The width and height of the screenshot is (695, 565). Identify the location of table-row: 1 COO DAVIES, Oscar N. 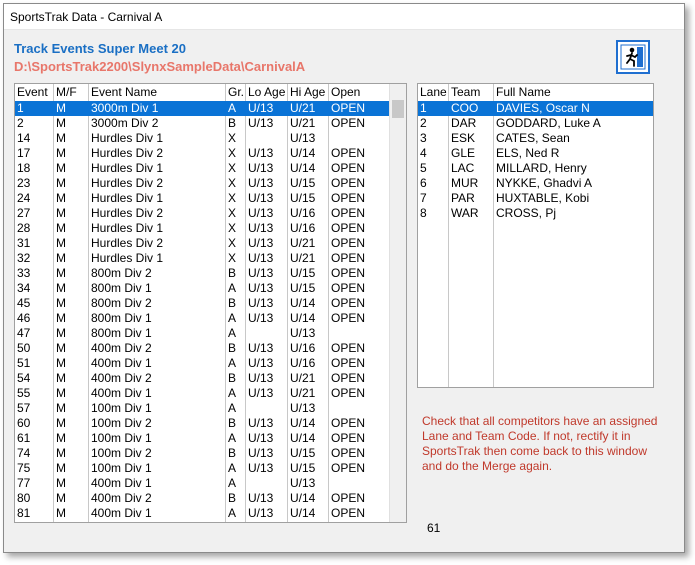
(535, 108).